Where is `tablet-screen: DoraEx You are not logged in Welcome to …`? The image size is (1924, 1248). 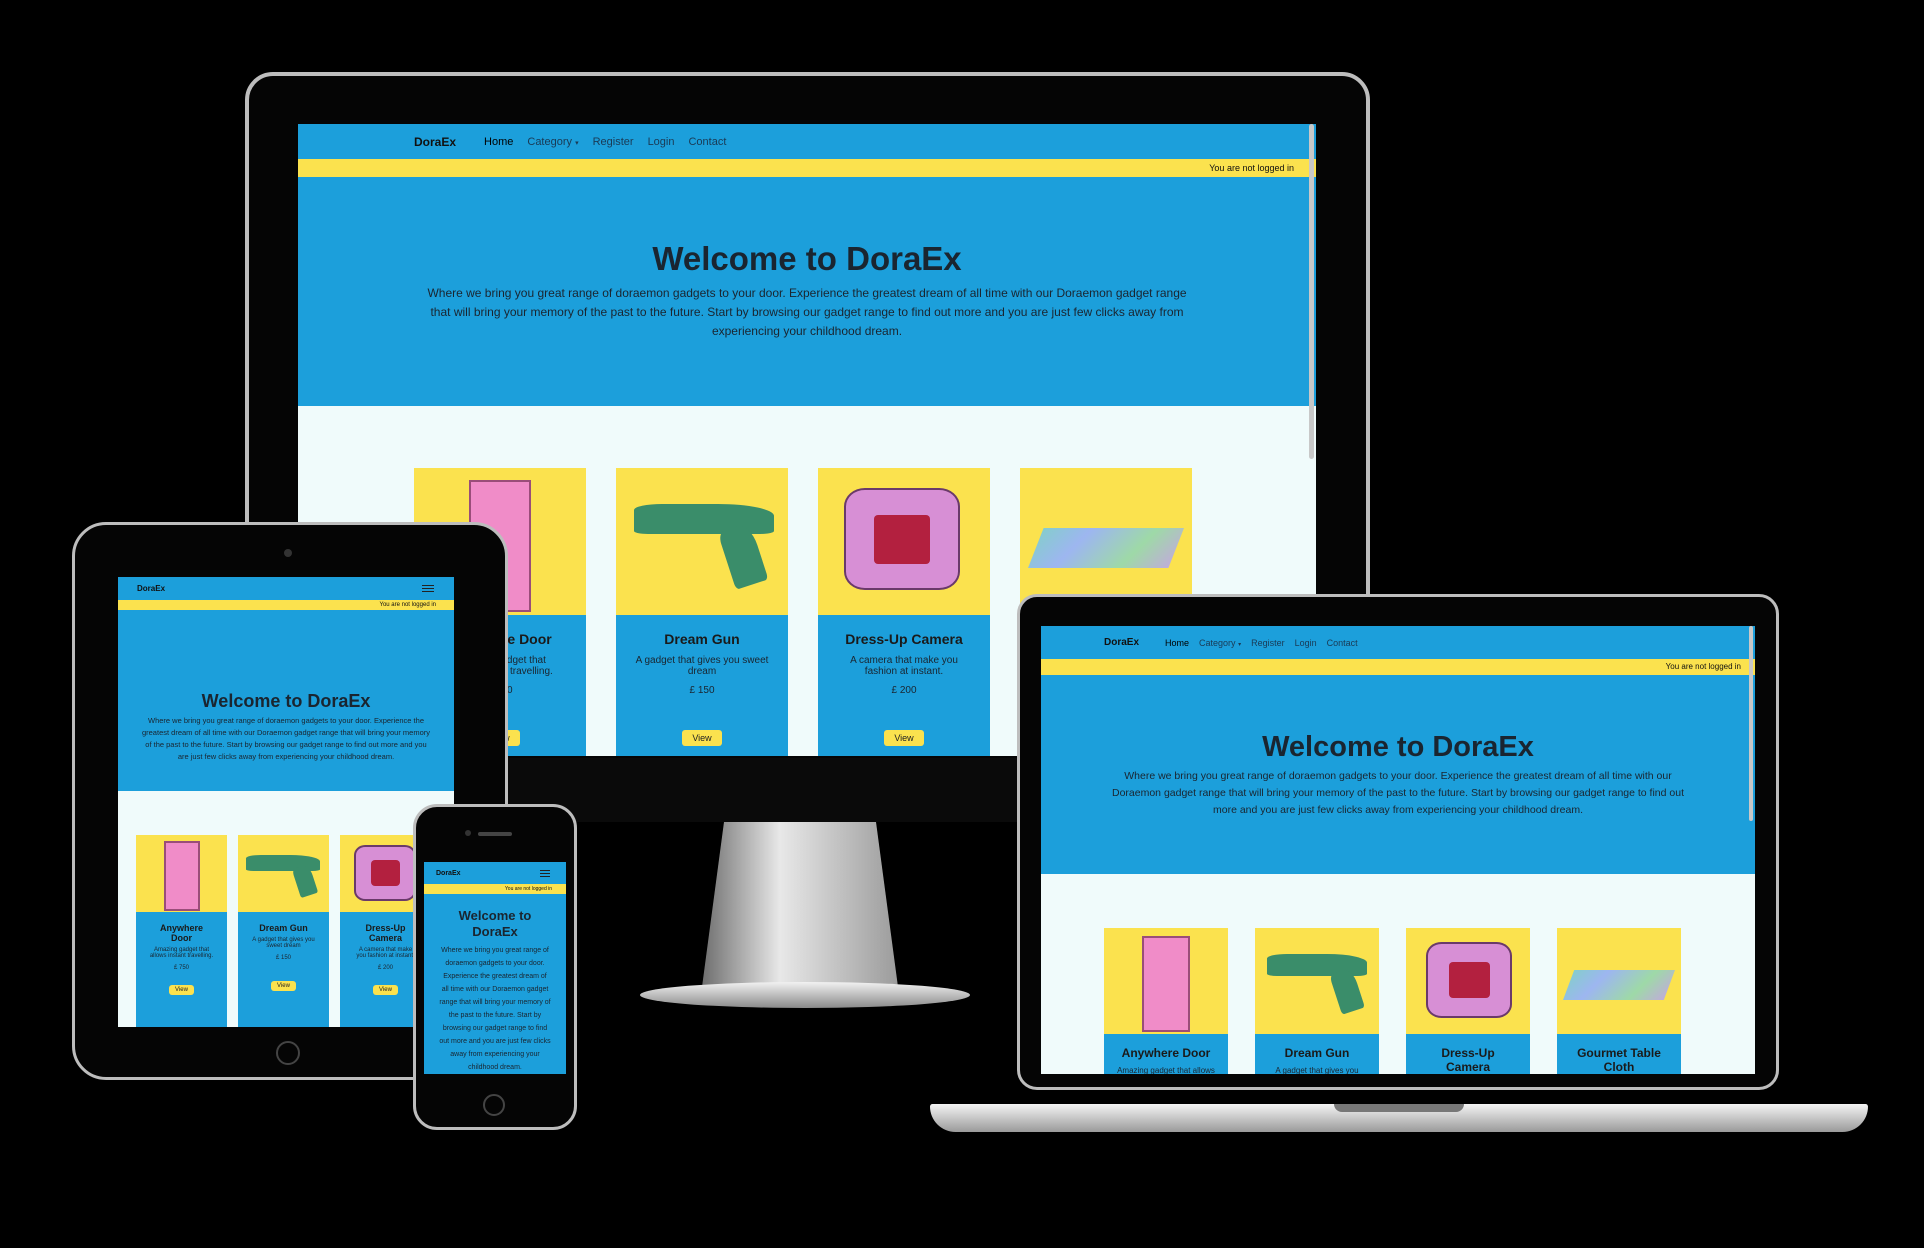
tablet-screen: DoraEx You are not logged in Welcome to … is located at coordinates (286, 802).